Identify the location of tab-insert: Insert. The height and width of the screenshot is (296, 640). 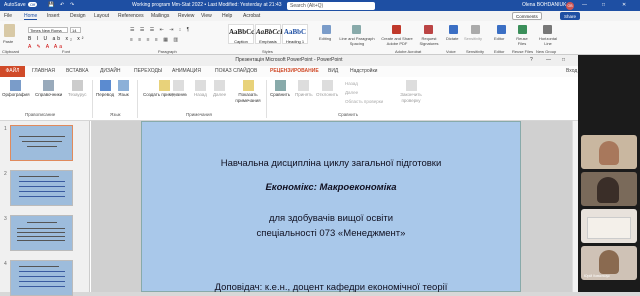
(53, 16).